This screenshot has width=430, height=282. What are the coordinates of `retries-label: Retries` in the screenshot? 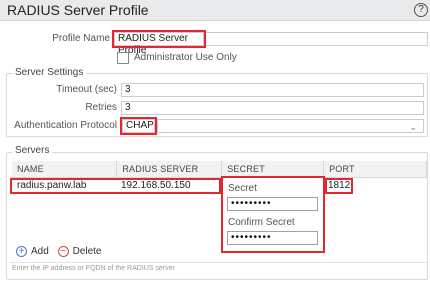 It's located at (101, 107).